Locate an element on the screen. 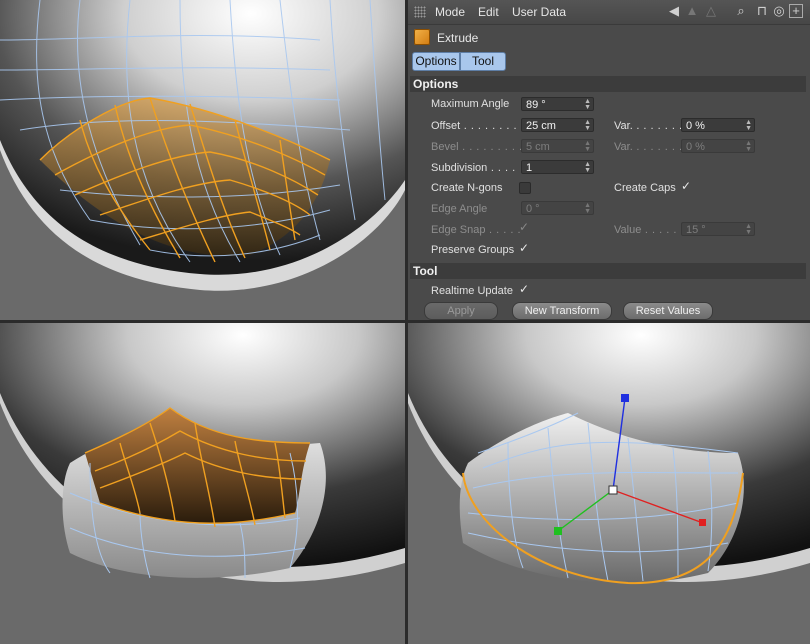 The height and width of the screenshot is (644, 810). bevel-label: Bevel . . . . . . . . . . is located at coordinates (480, 147).